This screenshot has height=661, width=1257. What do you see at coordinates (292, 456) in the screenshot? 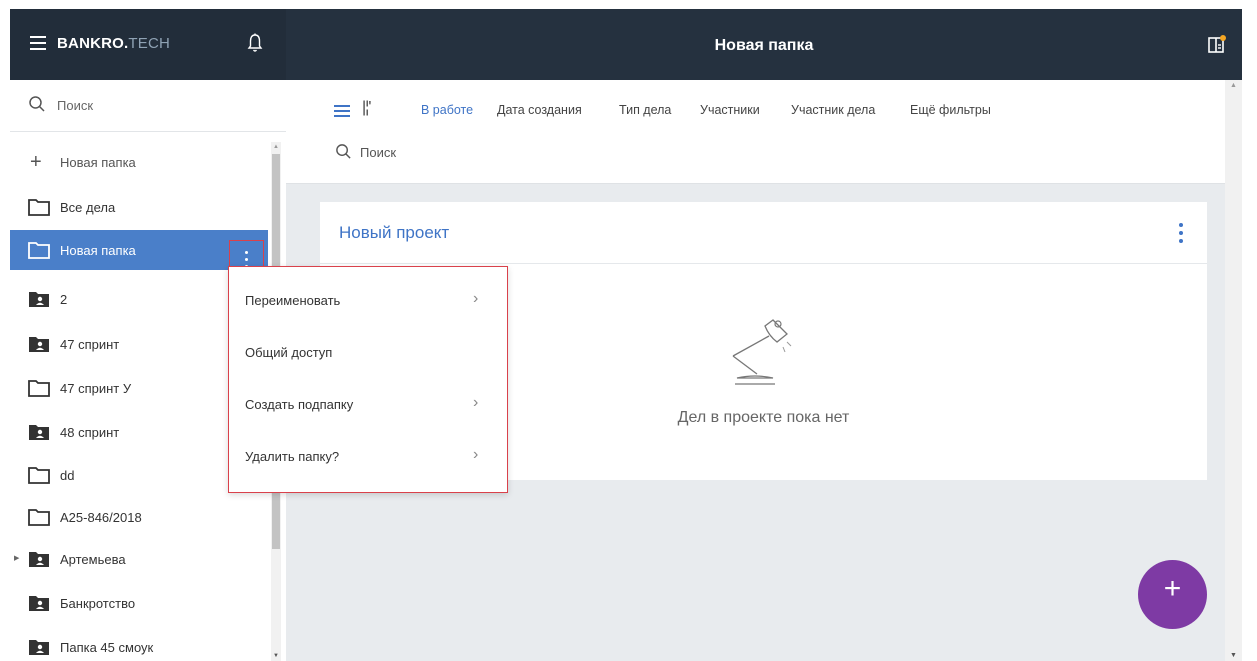
I see `menu-item-label: Удалить папку?` at bounding box center [292, 456].